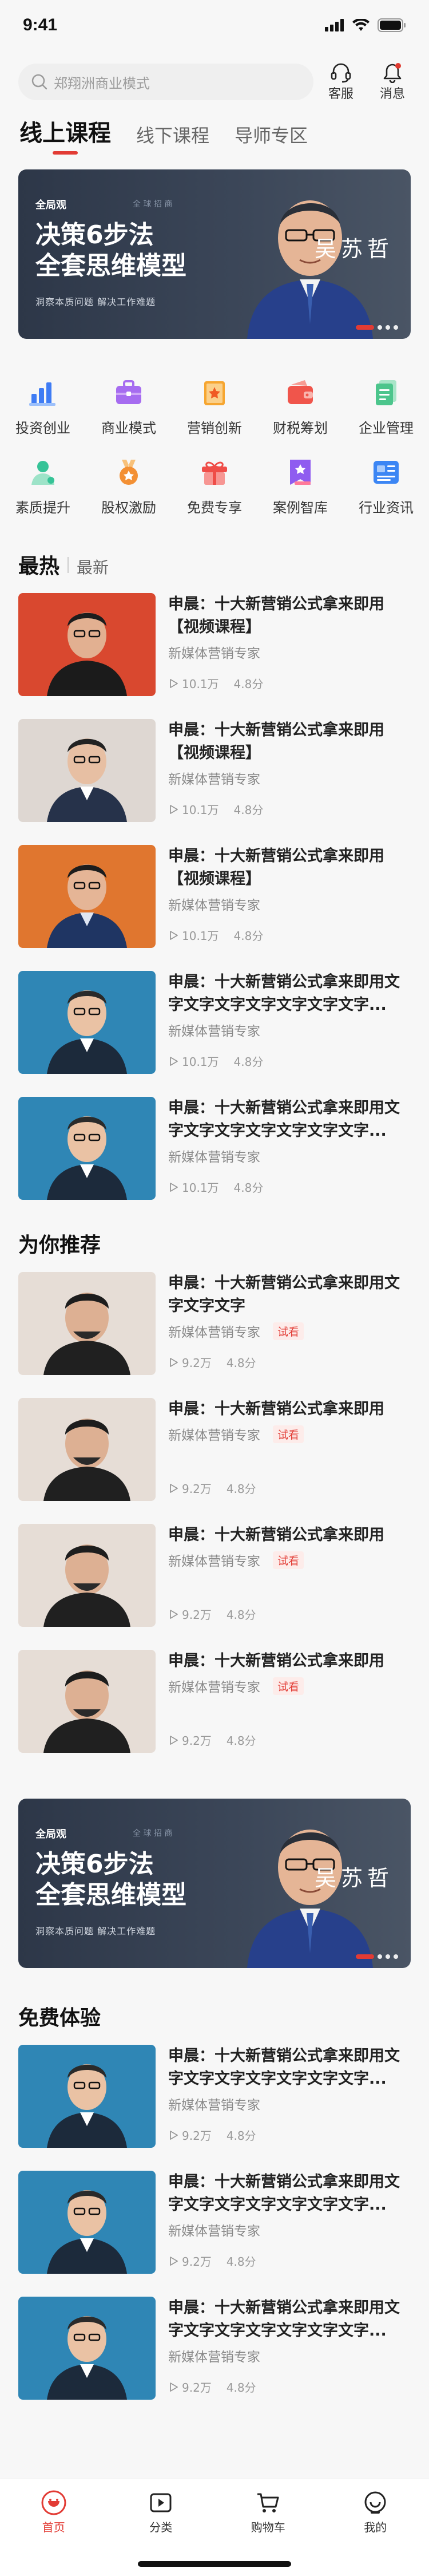  What do you see at coordinates (300, 405) in the screenshot?
I see `category-tax: 财税筹划` at bounding box center [300, 405].